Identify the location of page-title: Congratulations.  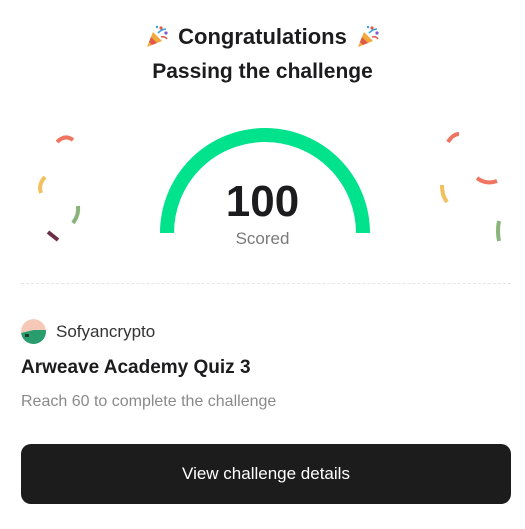
(262, 36).